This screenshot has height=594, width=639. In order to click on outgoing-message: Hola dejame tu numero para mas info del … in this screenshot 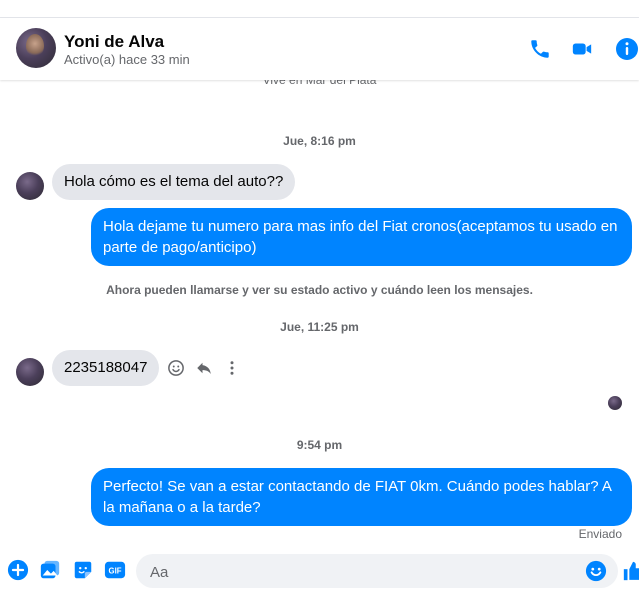, I will do `click(361, 237)`.